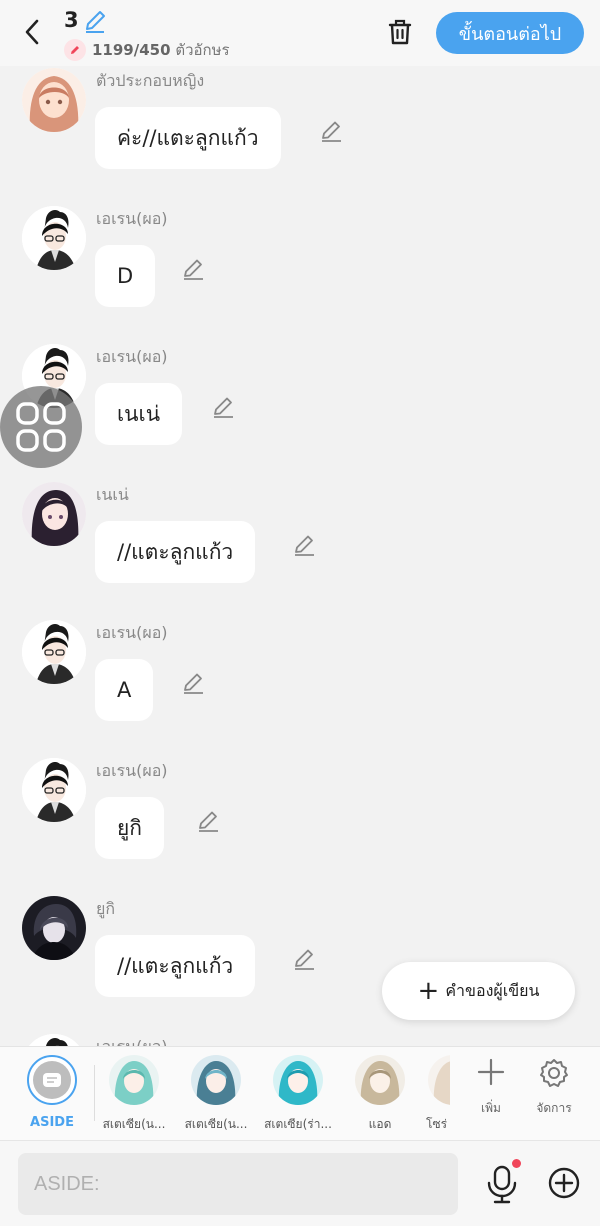  What do you see at coordinates (75, 50) in the screenshot?
I see `pencil-badge-icon` at bounding box center [75, 50].